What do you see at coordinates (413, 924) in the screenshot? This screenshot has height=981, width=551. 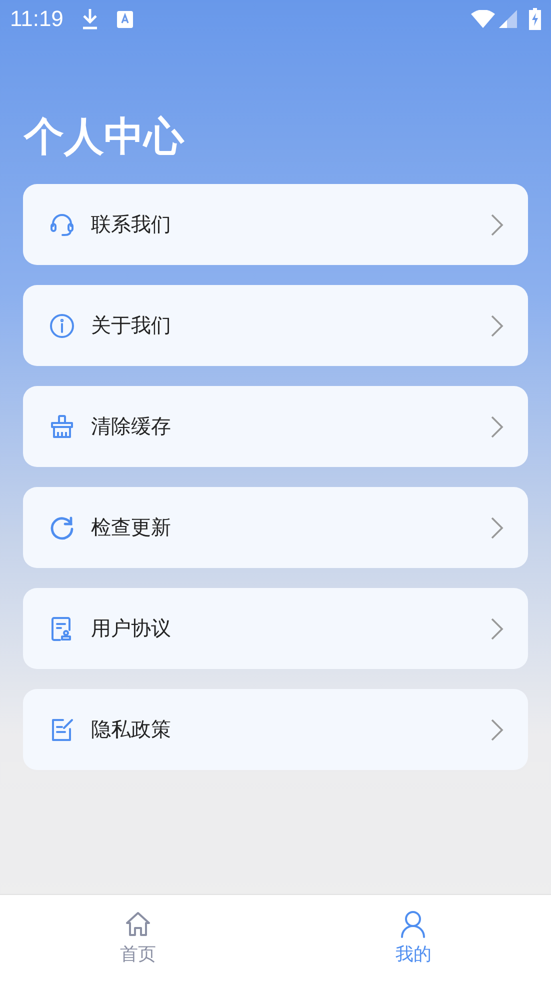 I see `person-icon` at bounding box center [413, 924].